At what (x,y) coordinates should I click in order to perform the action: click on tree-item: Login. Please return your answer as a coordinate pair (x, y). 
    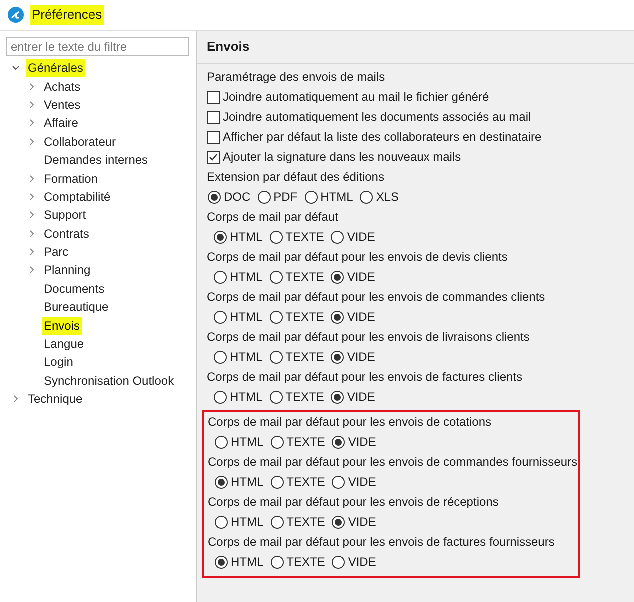
    Looking at the image, I should click on (59, 362).